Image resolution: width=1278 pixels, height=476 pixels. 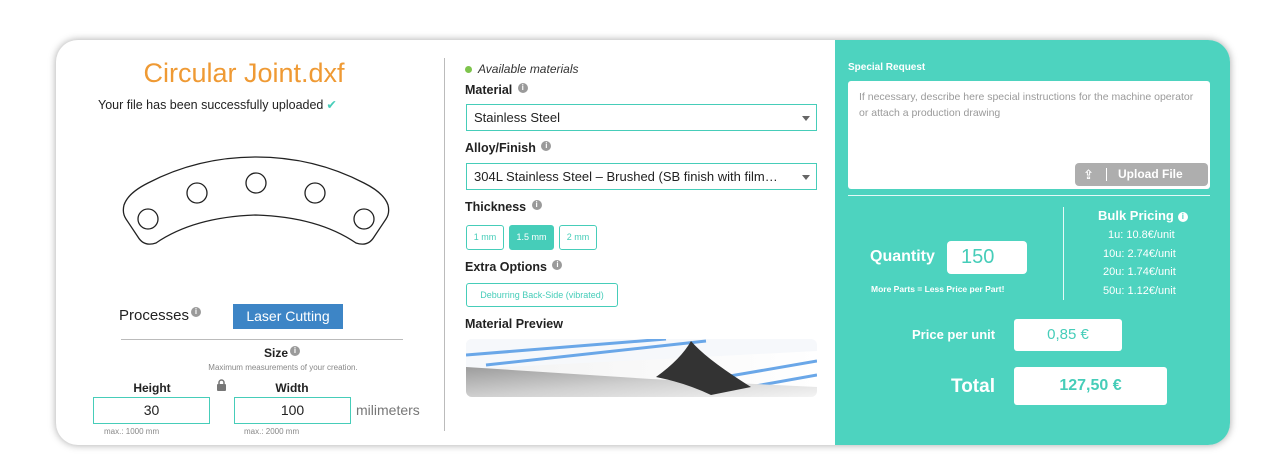 What do you see at coordinates (578, 237) in the screenshot?
I see `thickness-option: 2 mm` at bounding box center [578, 237].